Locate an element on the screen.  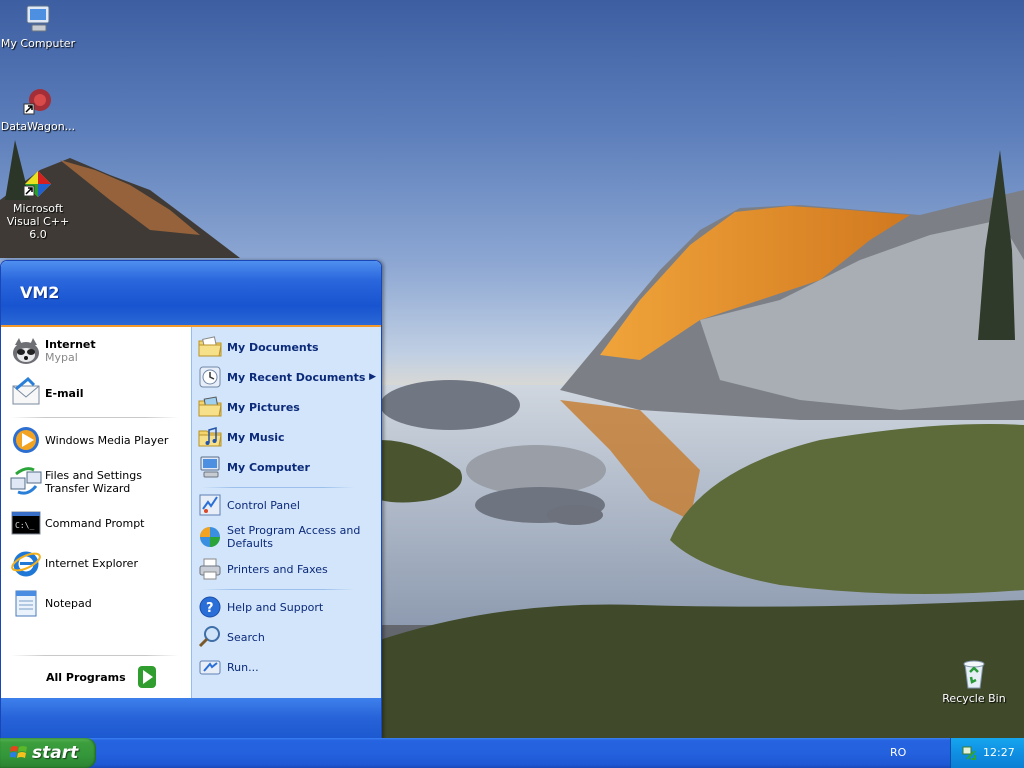
settings-item-label: Set Program Access and Defaults is located at coordinates (294, 537).